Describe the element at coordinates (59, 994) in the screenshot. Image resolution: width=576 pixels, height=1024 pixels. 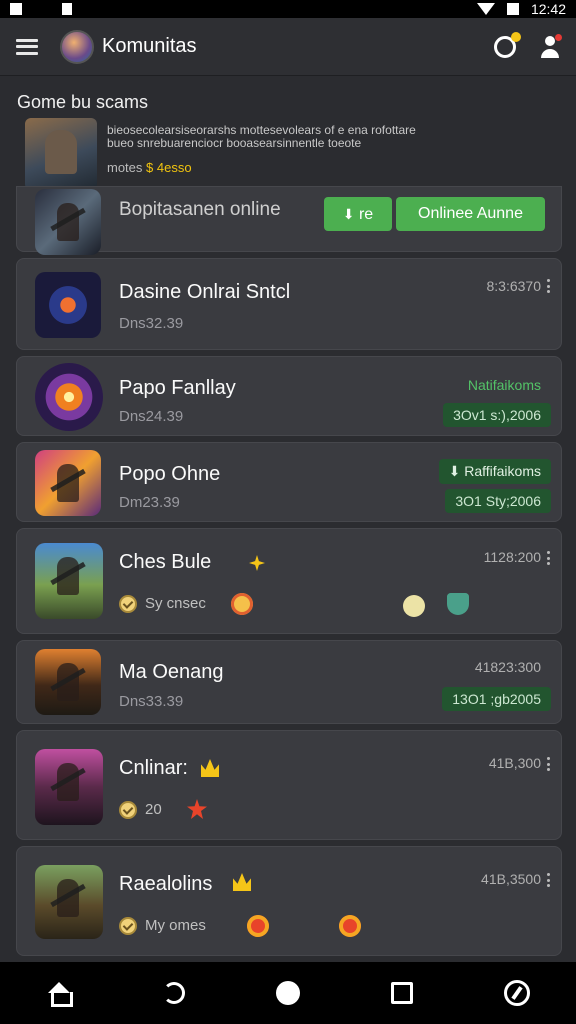
I see `home-icon` at that location.